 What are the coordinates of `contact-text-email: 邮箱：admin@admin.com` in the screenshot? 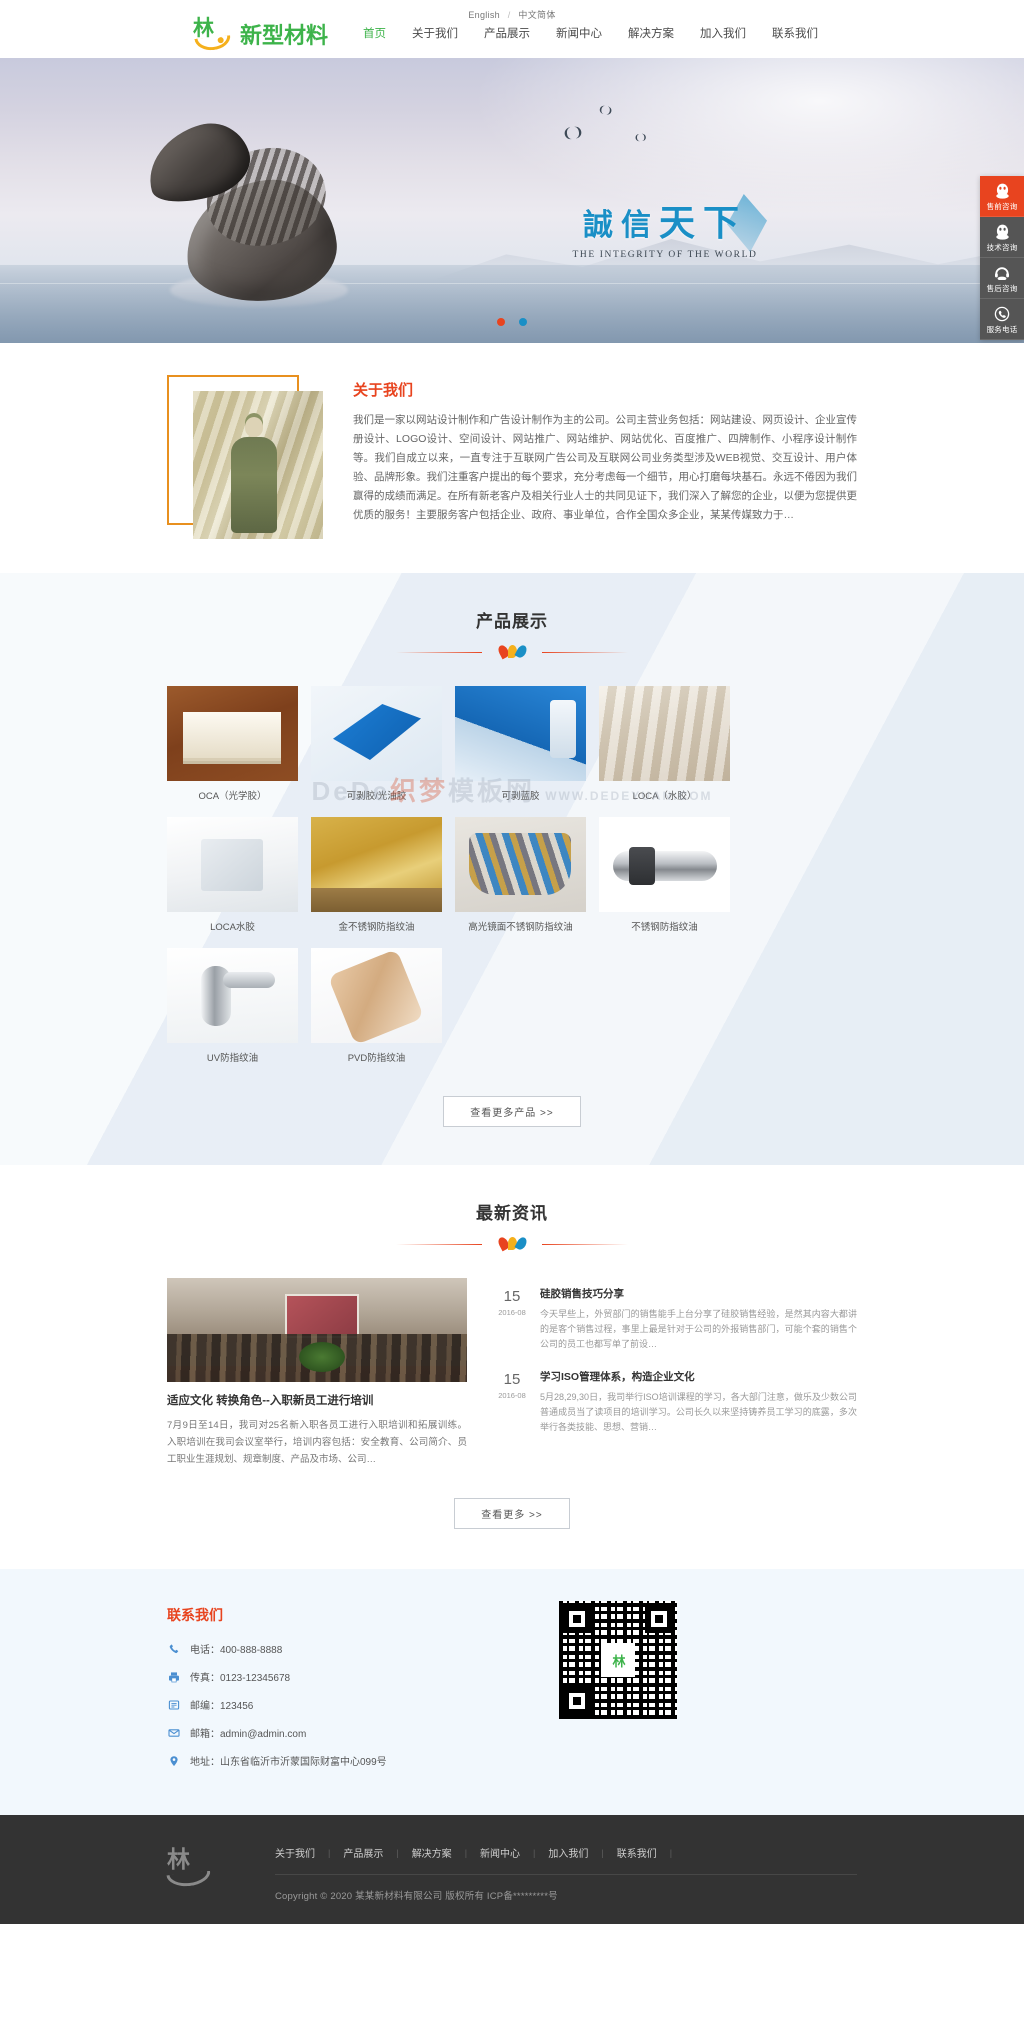 It's located at (248, 1734).